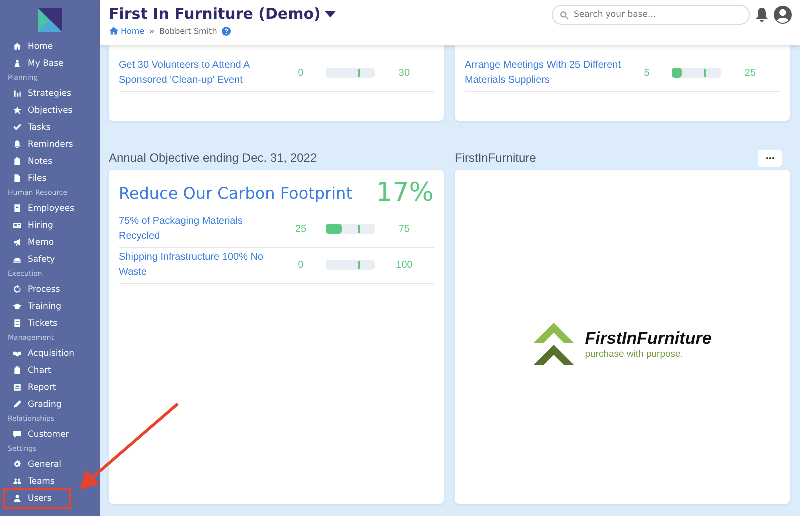 This screenshot has height=516, width=800. I want to click on section-heading: Annual Objective ending Dec. 31, 2022, so click(213, 158).